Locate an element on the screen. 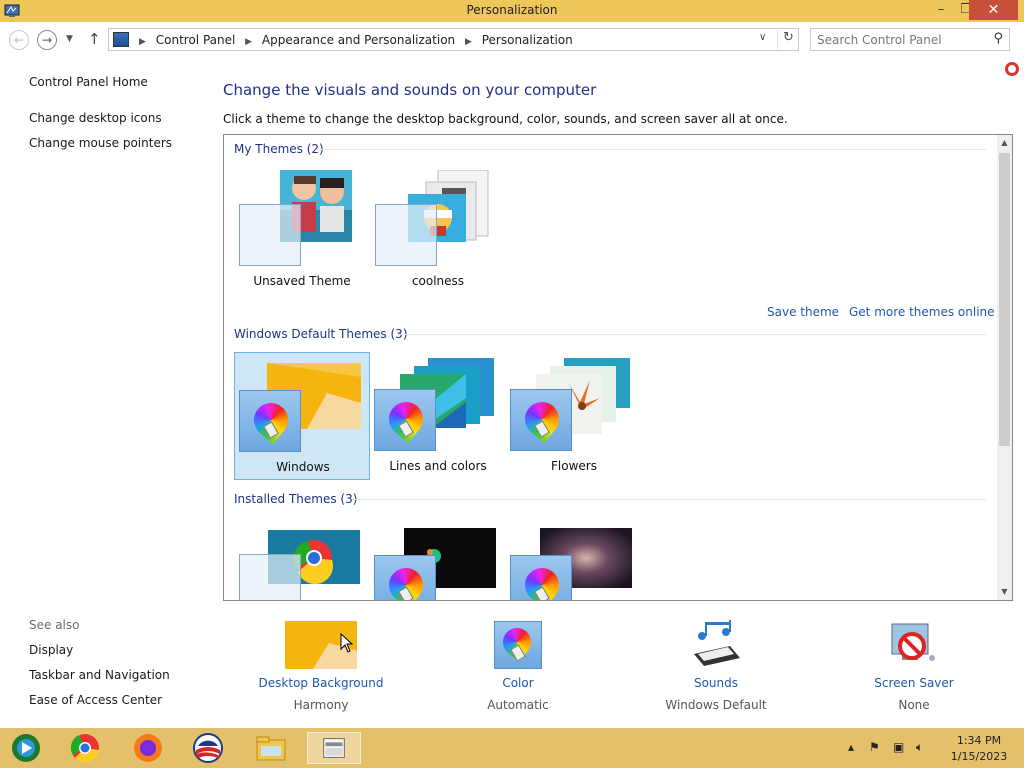  change-desktop-icons-link: Change desktop icons is located at coordinates (95, 118).